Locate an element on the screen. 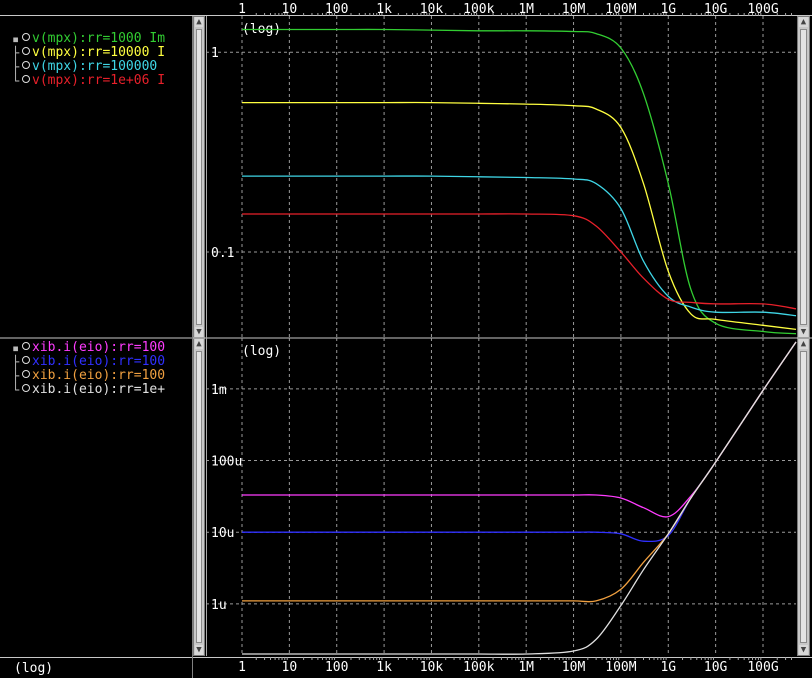 The image size is (812, 678). legend-label: xib.i(eio):rr=1e+ is located at coordinates (99, 389).